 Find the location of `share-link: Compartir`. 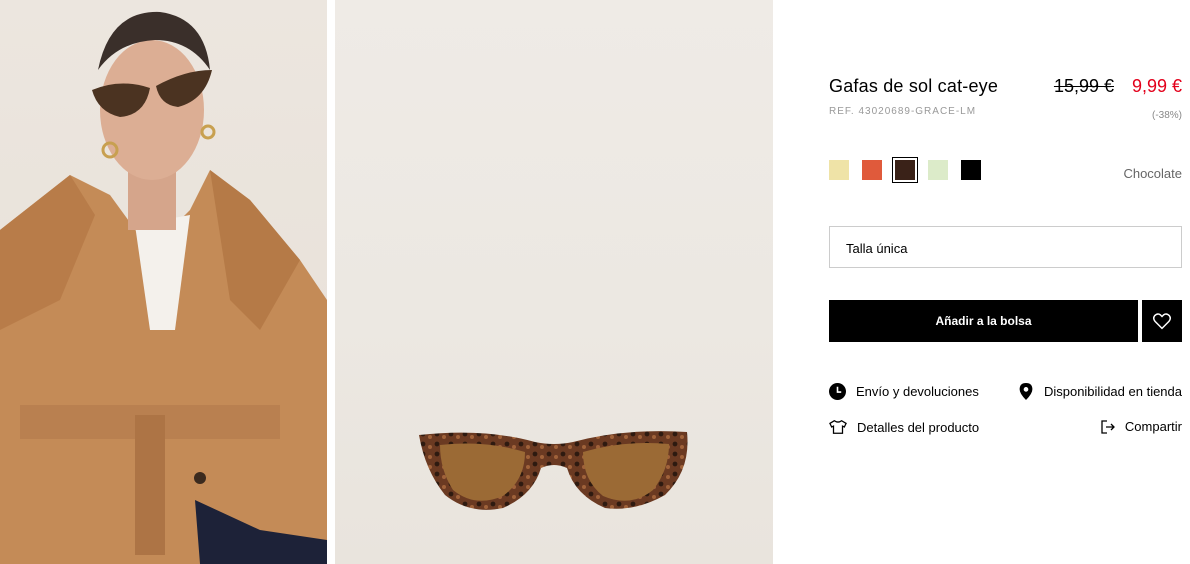

share-link: Compartir is located at coordinates (1141, 426).